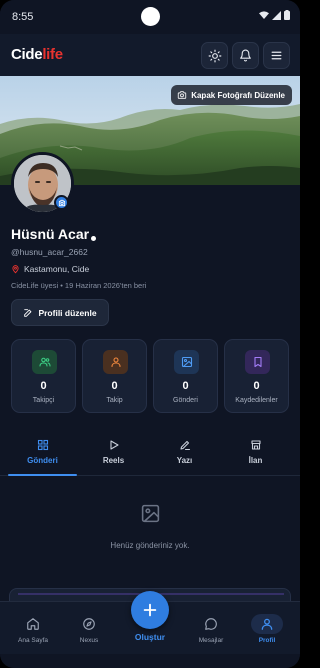 Image resolution: width=320 pixels, height=668 pixels. What do you see at coordinates (23, 17) in the screenshot?
I see `status-time: 8:55` at bounding box center [23, 17].